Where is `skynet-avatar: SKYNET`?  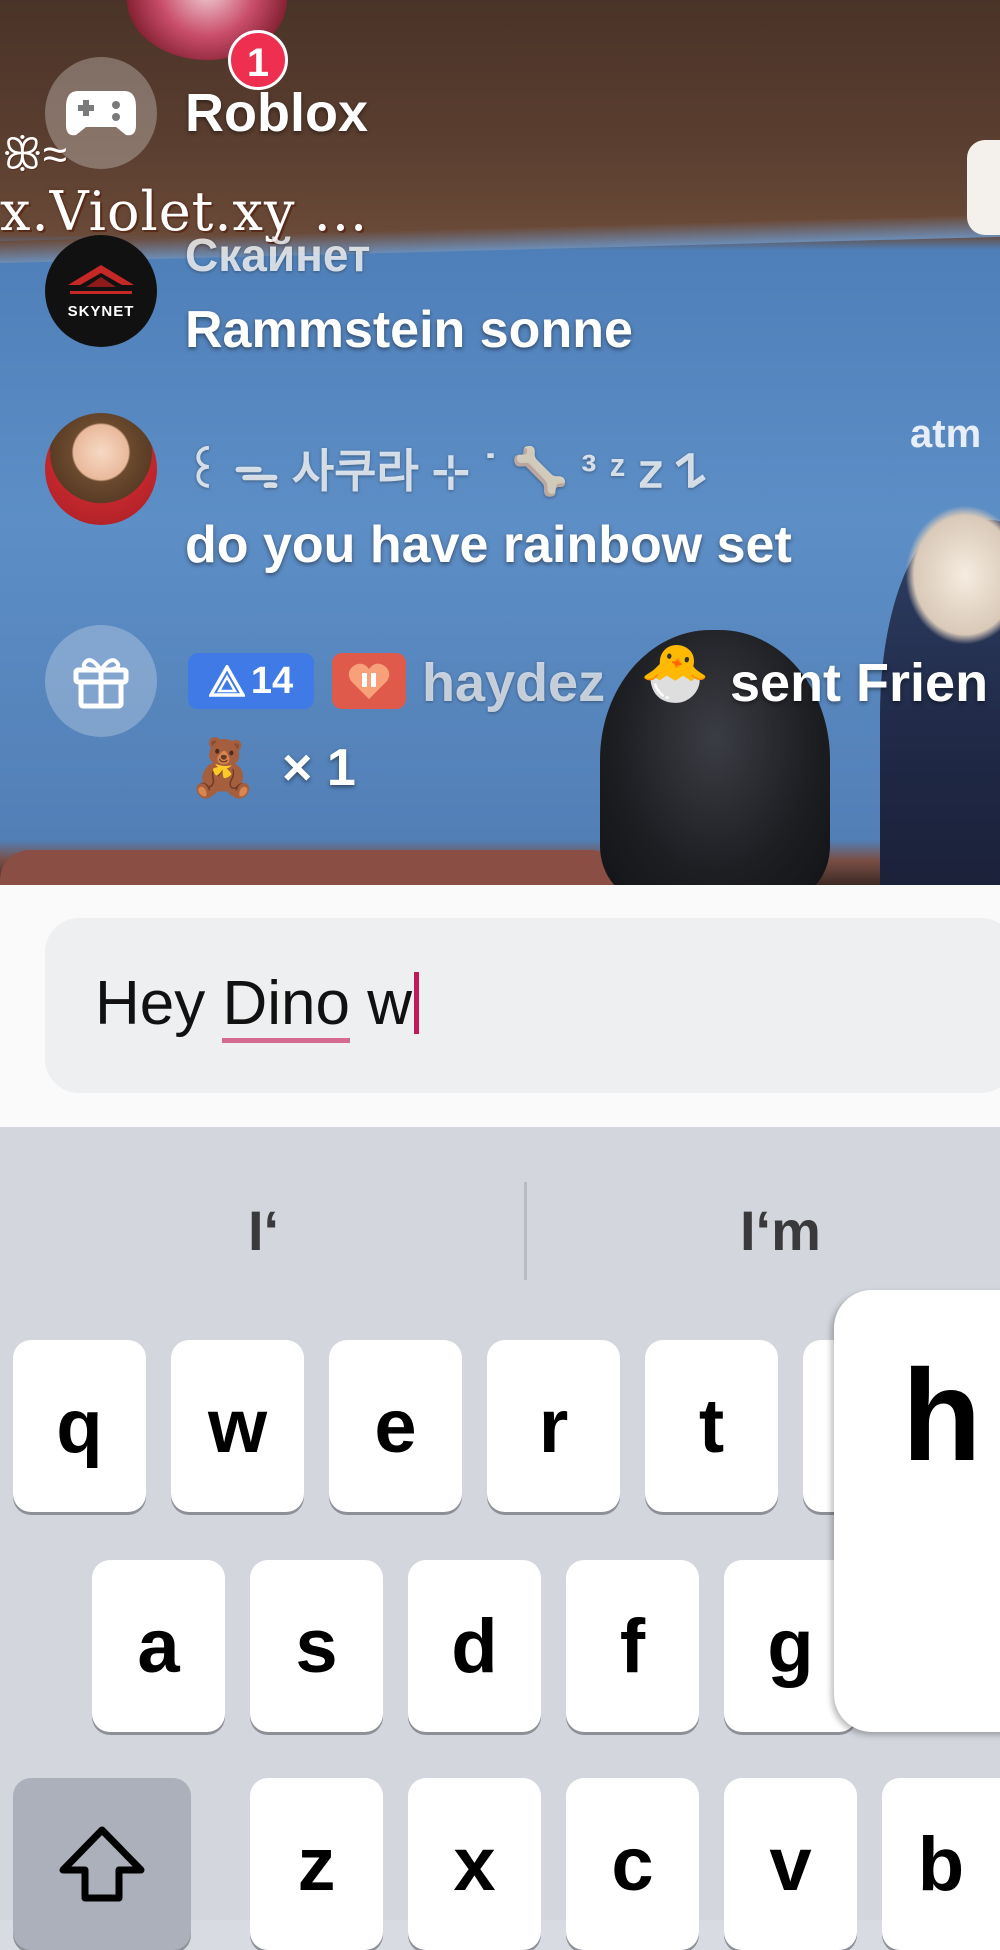
skynet-avatar: SKYNET is located at coordinates (101, 291).